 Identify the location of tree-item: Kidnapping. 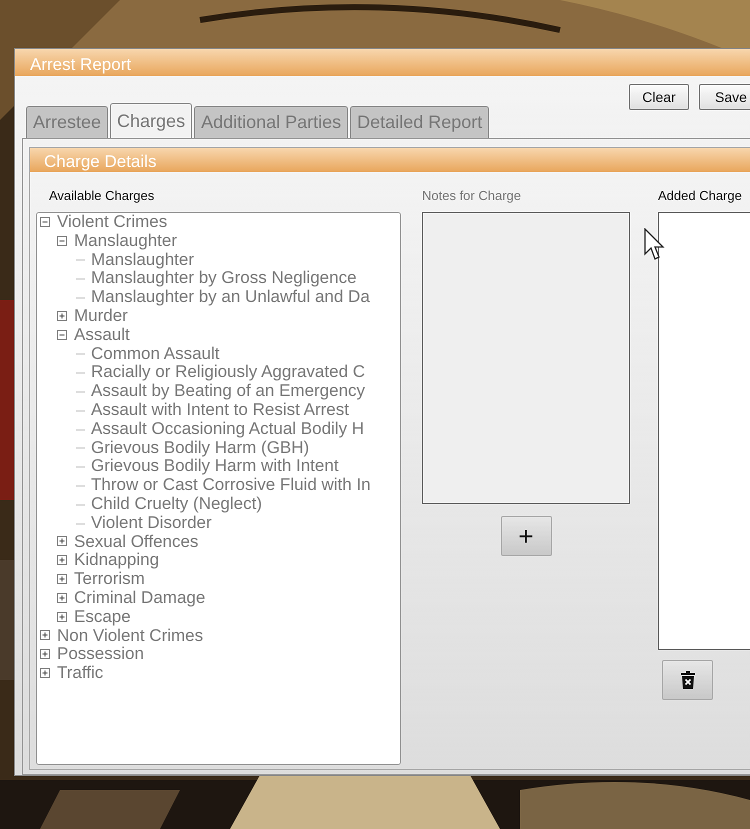
(117, 560).